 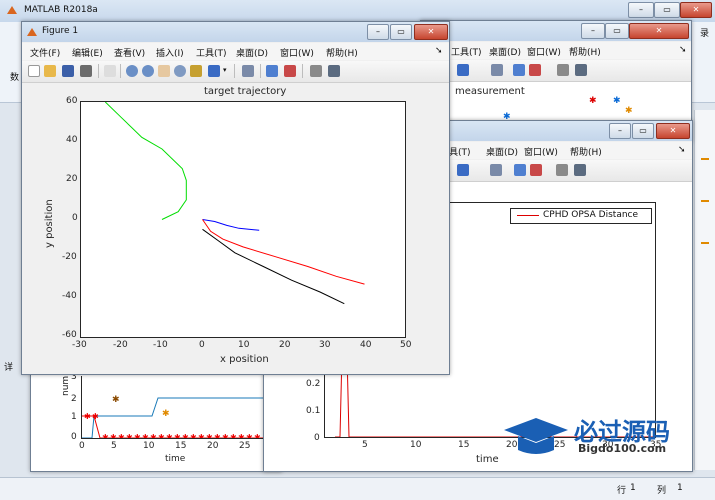 What do you see at coordinates (378, 32) in the screenshot?
I see `figure1-minimize-button: –` at bounding box center [378, 32].